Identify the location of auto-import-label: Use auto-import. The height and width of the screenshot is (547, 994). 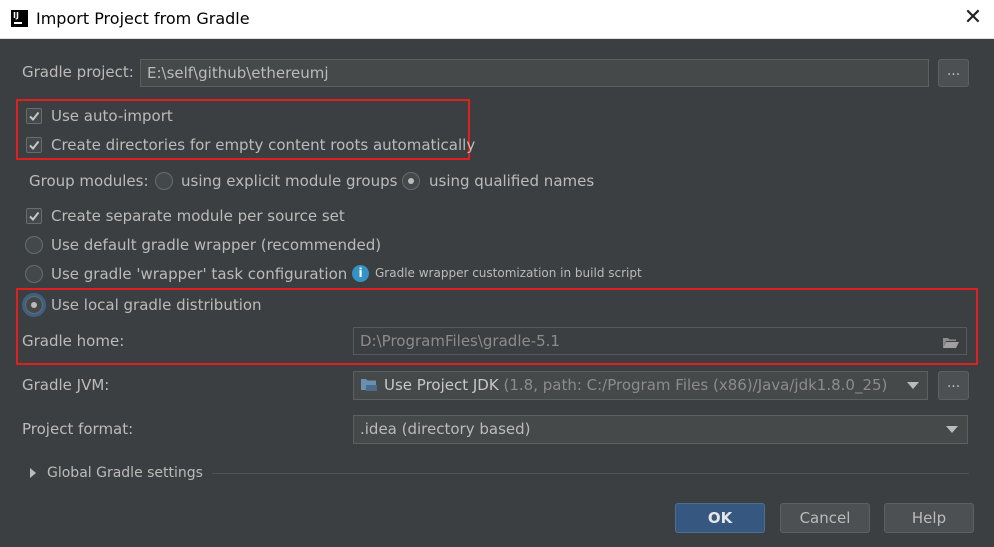
(112, 116).